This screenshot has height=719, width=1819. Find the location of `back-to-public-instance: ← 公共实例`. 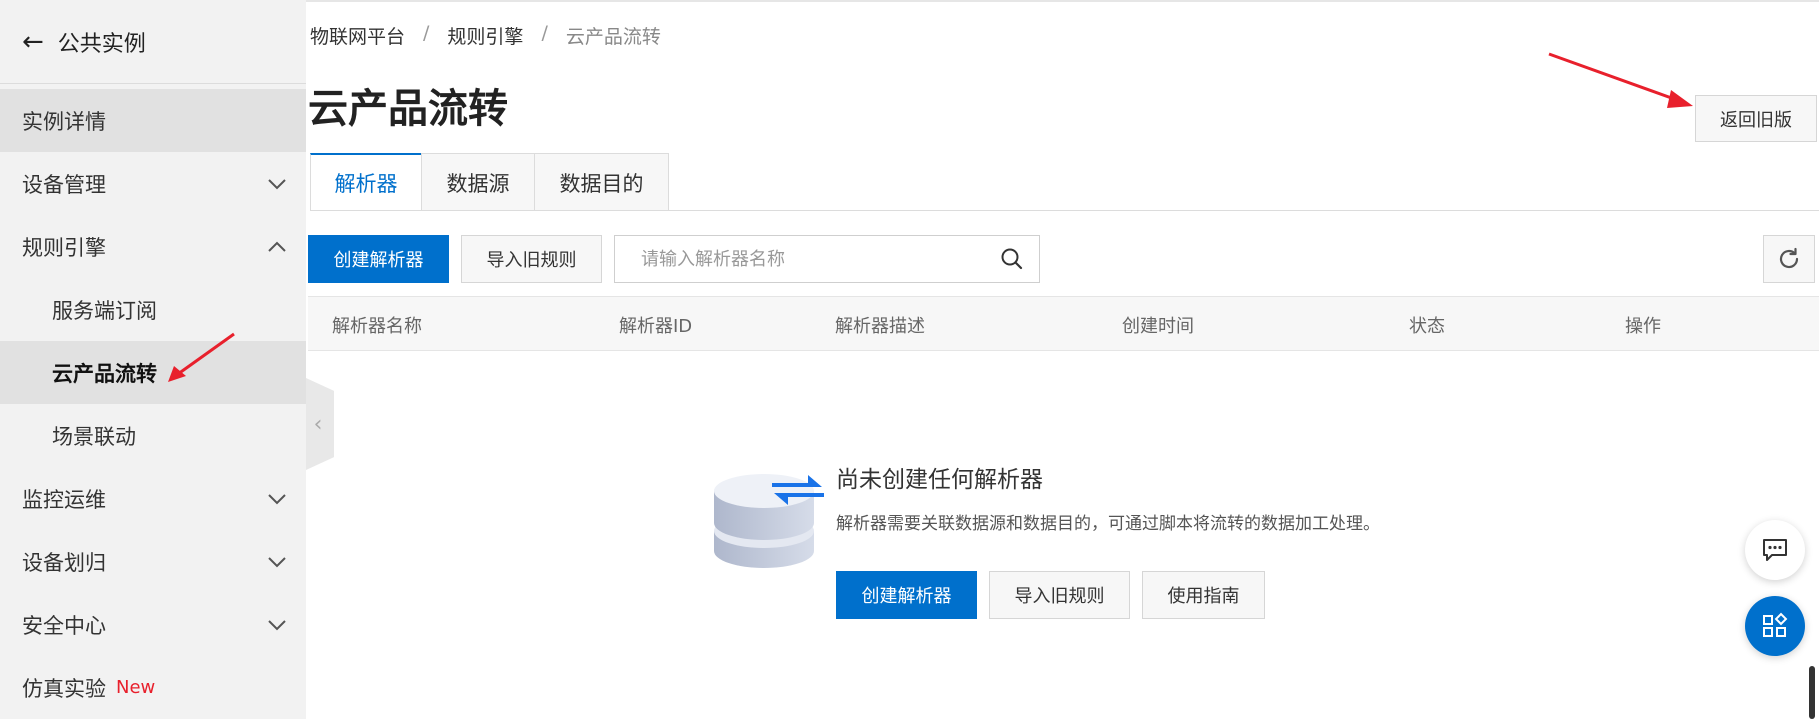

back-to-public-instance: ← 公共实例 is located at coordinates (153, 41).